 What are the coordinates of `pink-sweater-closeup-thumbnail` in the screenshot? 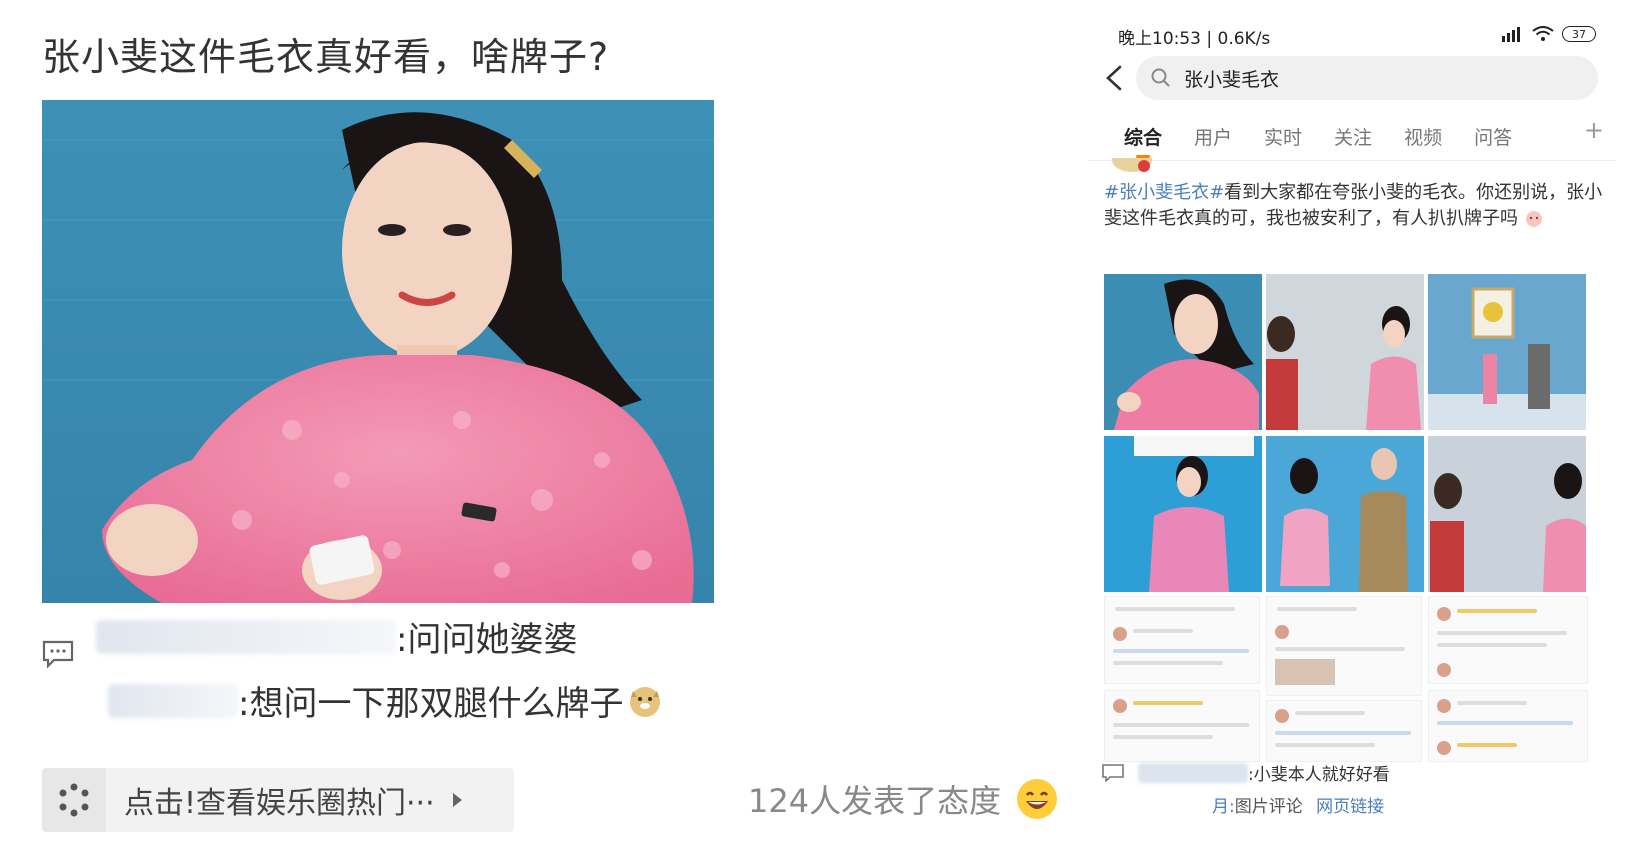 It's located at (1183, 352).